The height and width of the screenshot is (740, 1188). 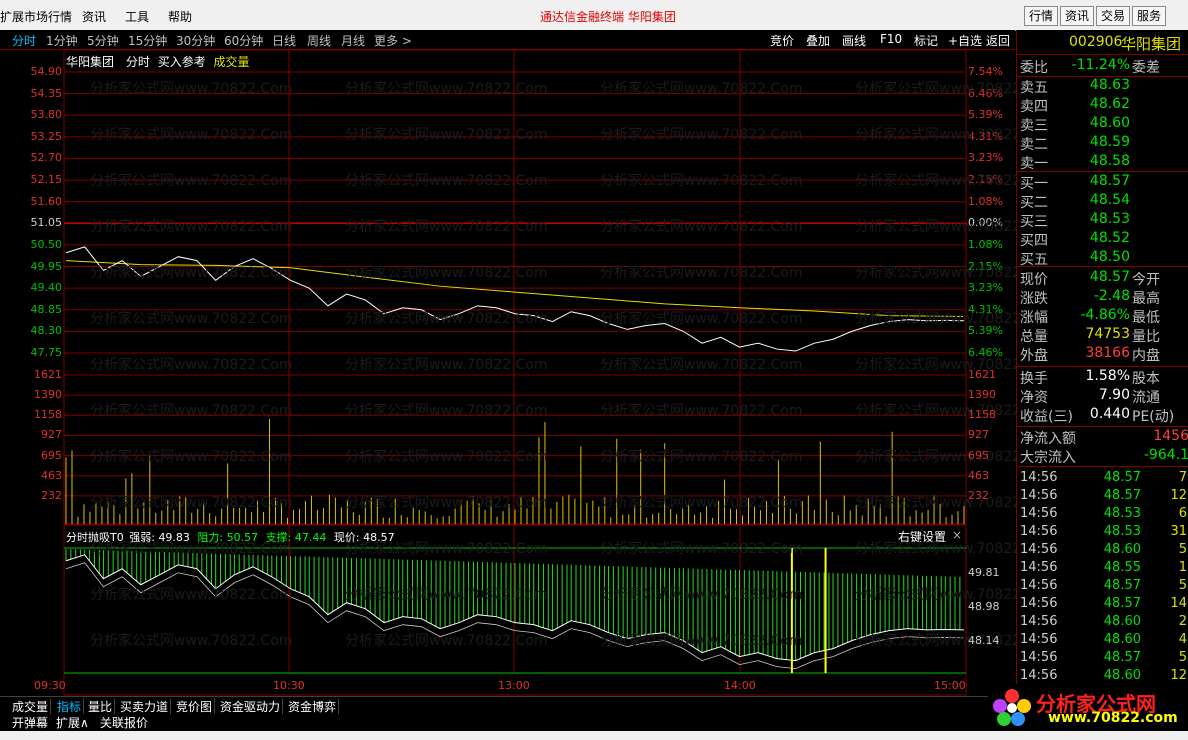 I want to click on draw-button: 画线, so click(x=854, y=40).